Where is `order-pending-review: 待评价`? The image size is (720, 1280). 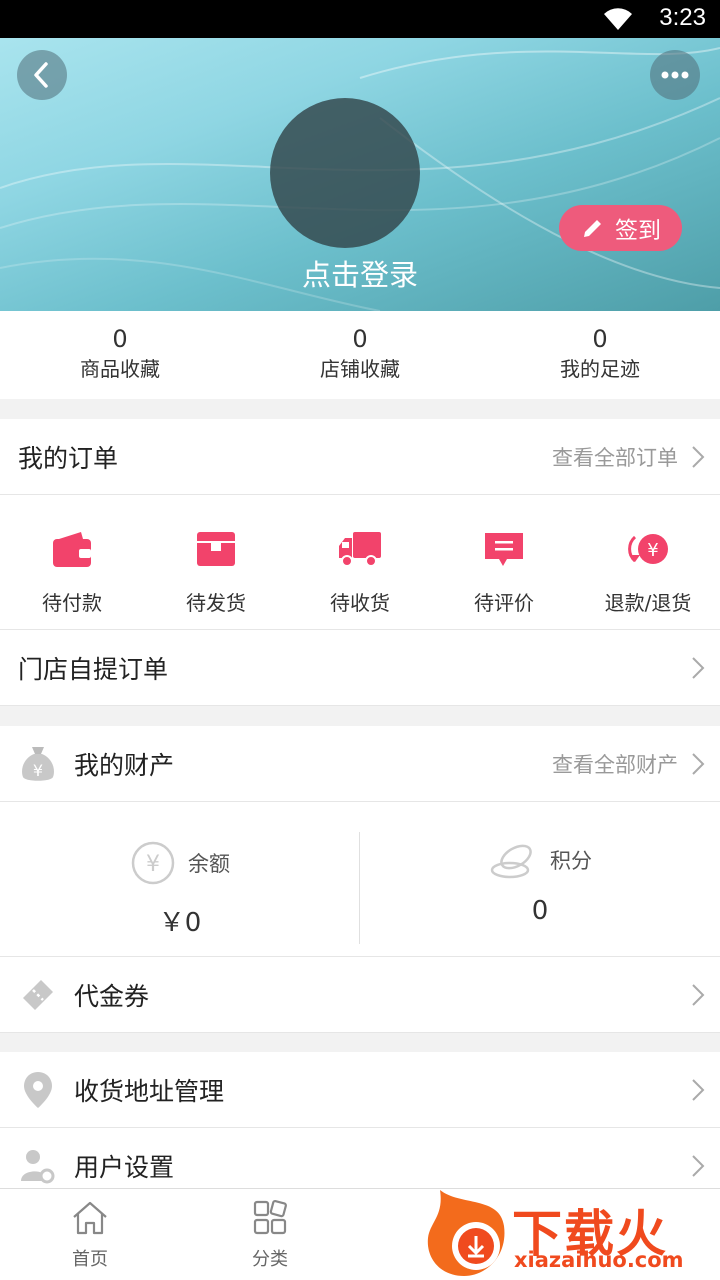 order-pending-review: 待评价 is located at coordinates (504, 562).